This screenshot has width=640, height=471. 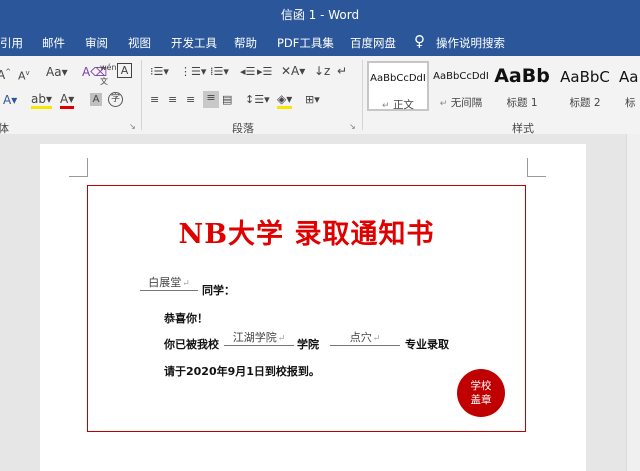 I want to click on style-title: Aa 标, so click(x=627, y=86).